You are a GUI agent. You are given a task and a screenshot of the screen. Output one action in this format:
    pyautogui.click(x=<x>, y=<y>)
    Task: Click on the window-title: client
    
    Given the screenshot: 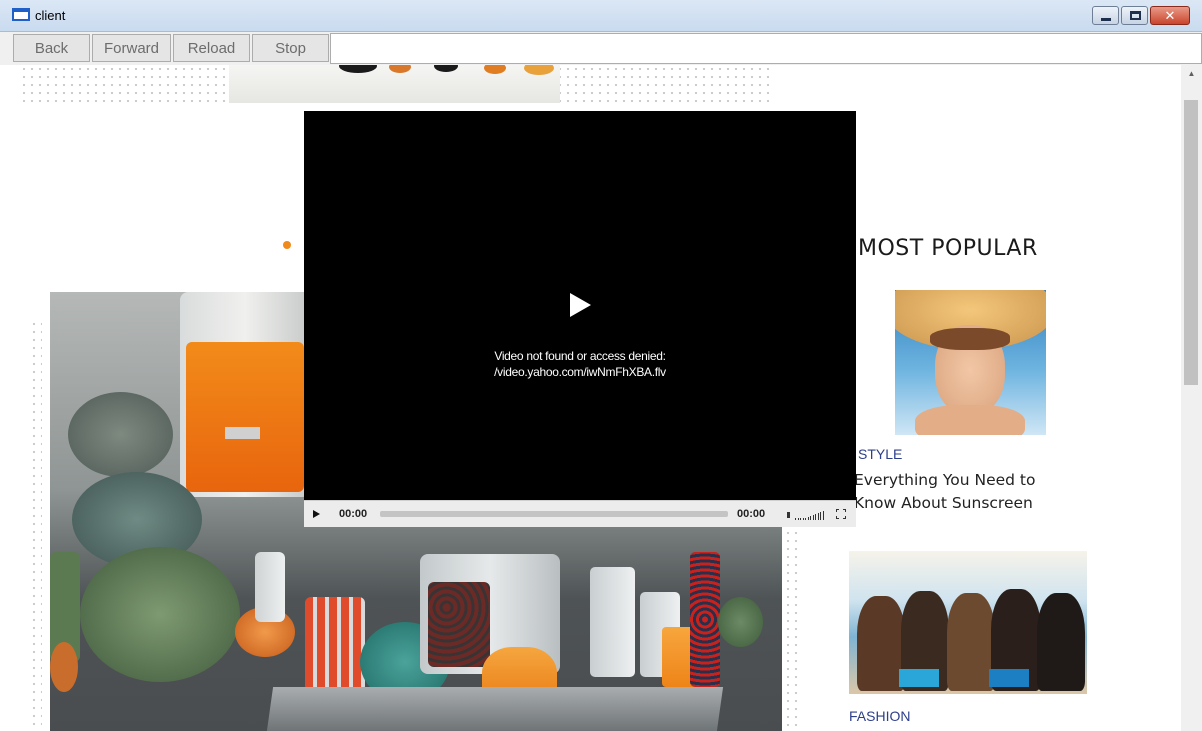 What is the action you would take?
    pyautogui.click(x=50, y=15)
    